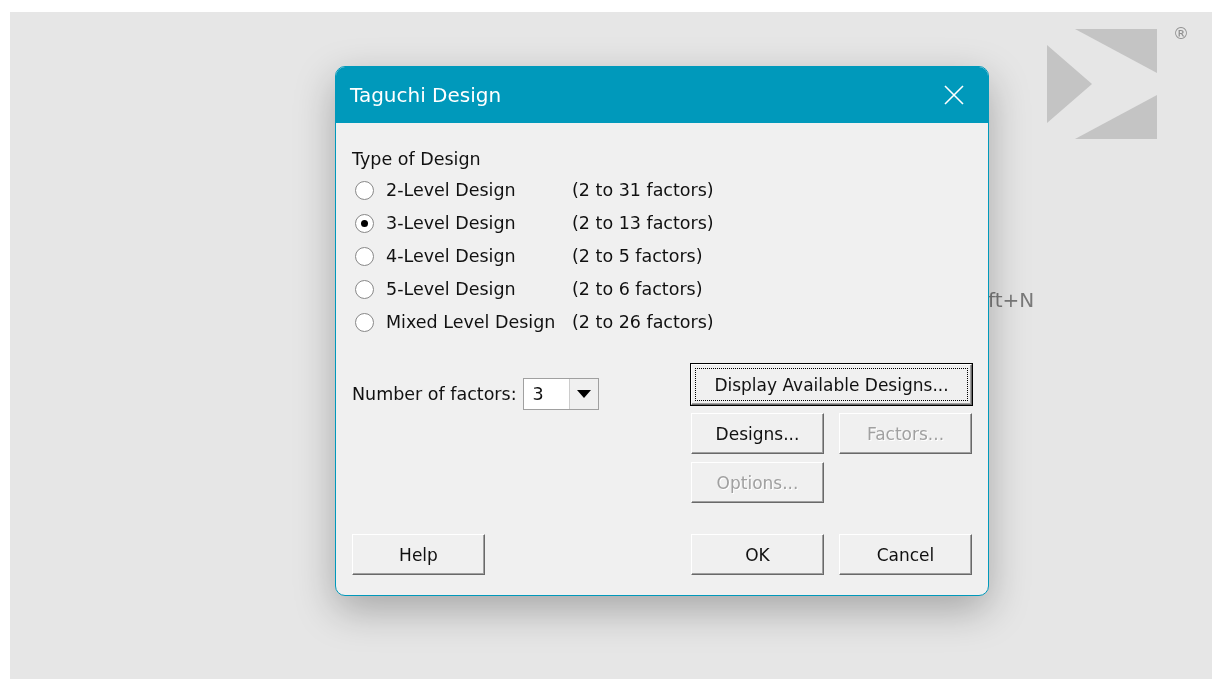 Image resolution: width=1222 pixels, height=679 pixels. I want to click on ok-button: OK, so click(757, 554).